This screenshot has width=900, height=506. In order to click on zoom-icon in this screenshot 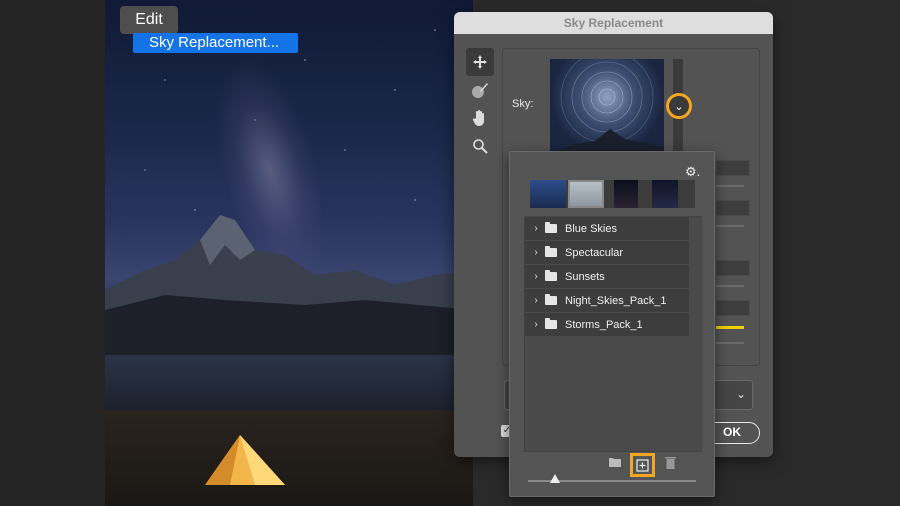, I will do `click(480, 146)`.